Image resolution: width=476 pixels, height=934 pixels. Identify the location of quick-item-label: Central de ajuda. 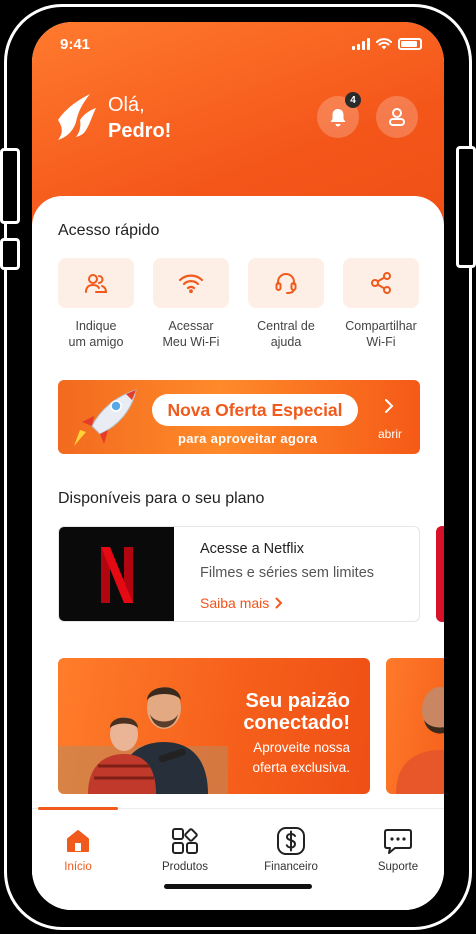
(286, 334).